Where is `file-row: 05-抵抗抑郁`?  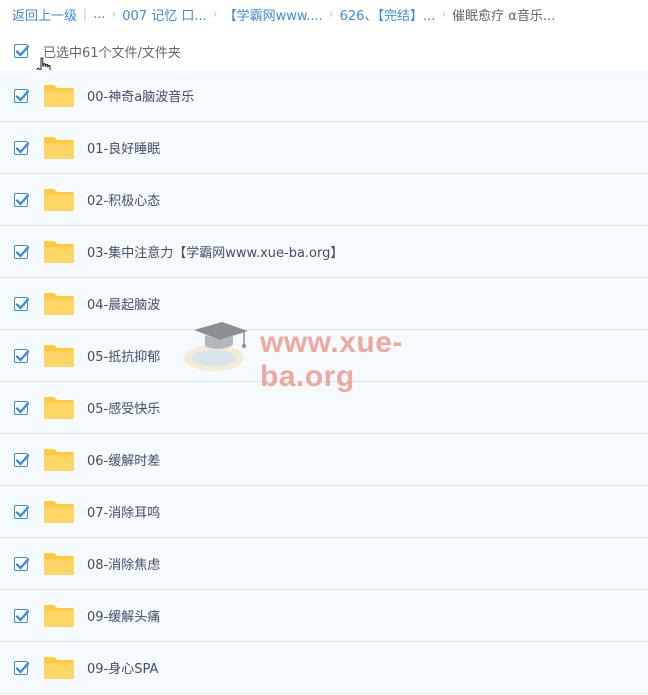 file-row: 05-抵抗抑郁 is located at coordinates (324, 356).